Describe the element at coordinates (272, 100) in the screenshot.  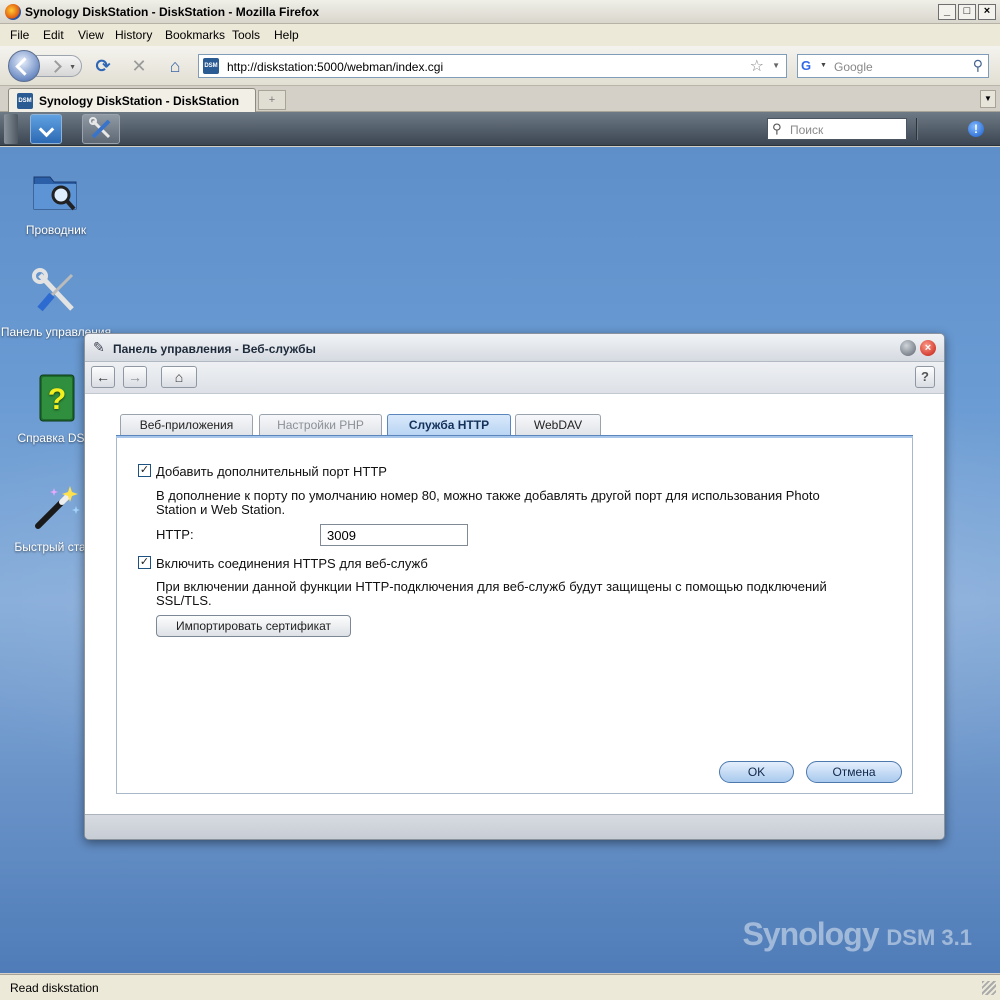
I see `new-tab-button: +` at that location.